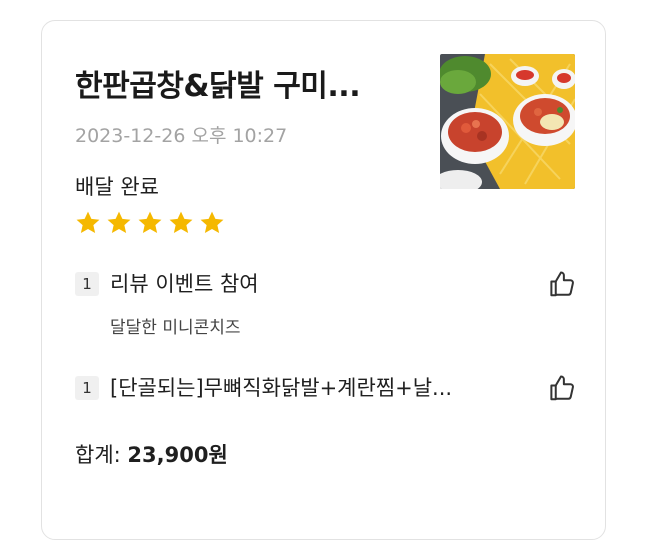  I want to click on rating-stars, so click(150, 223).